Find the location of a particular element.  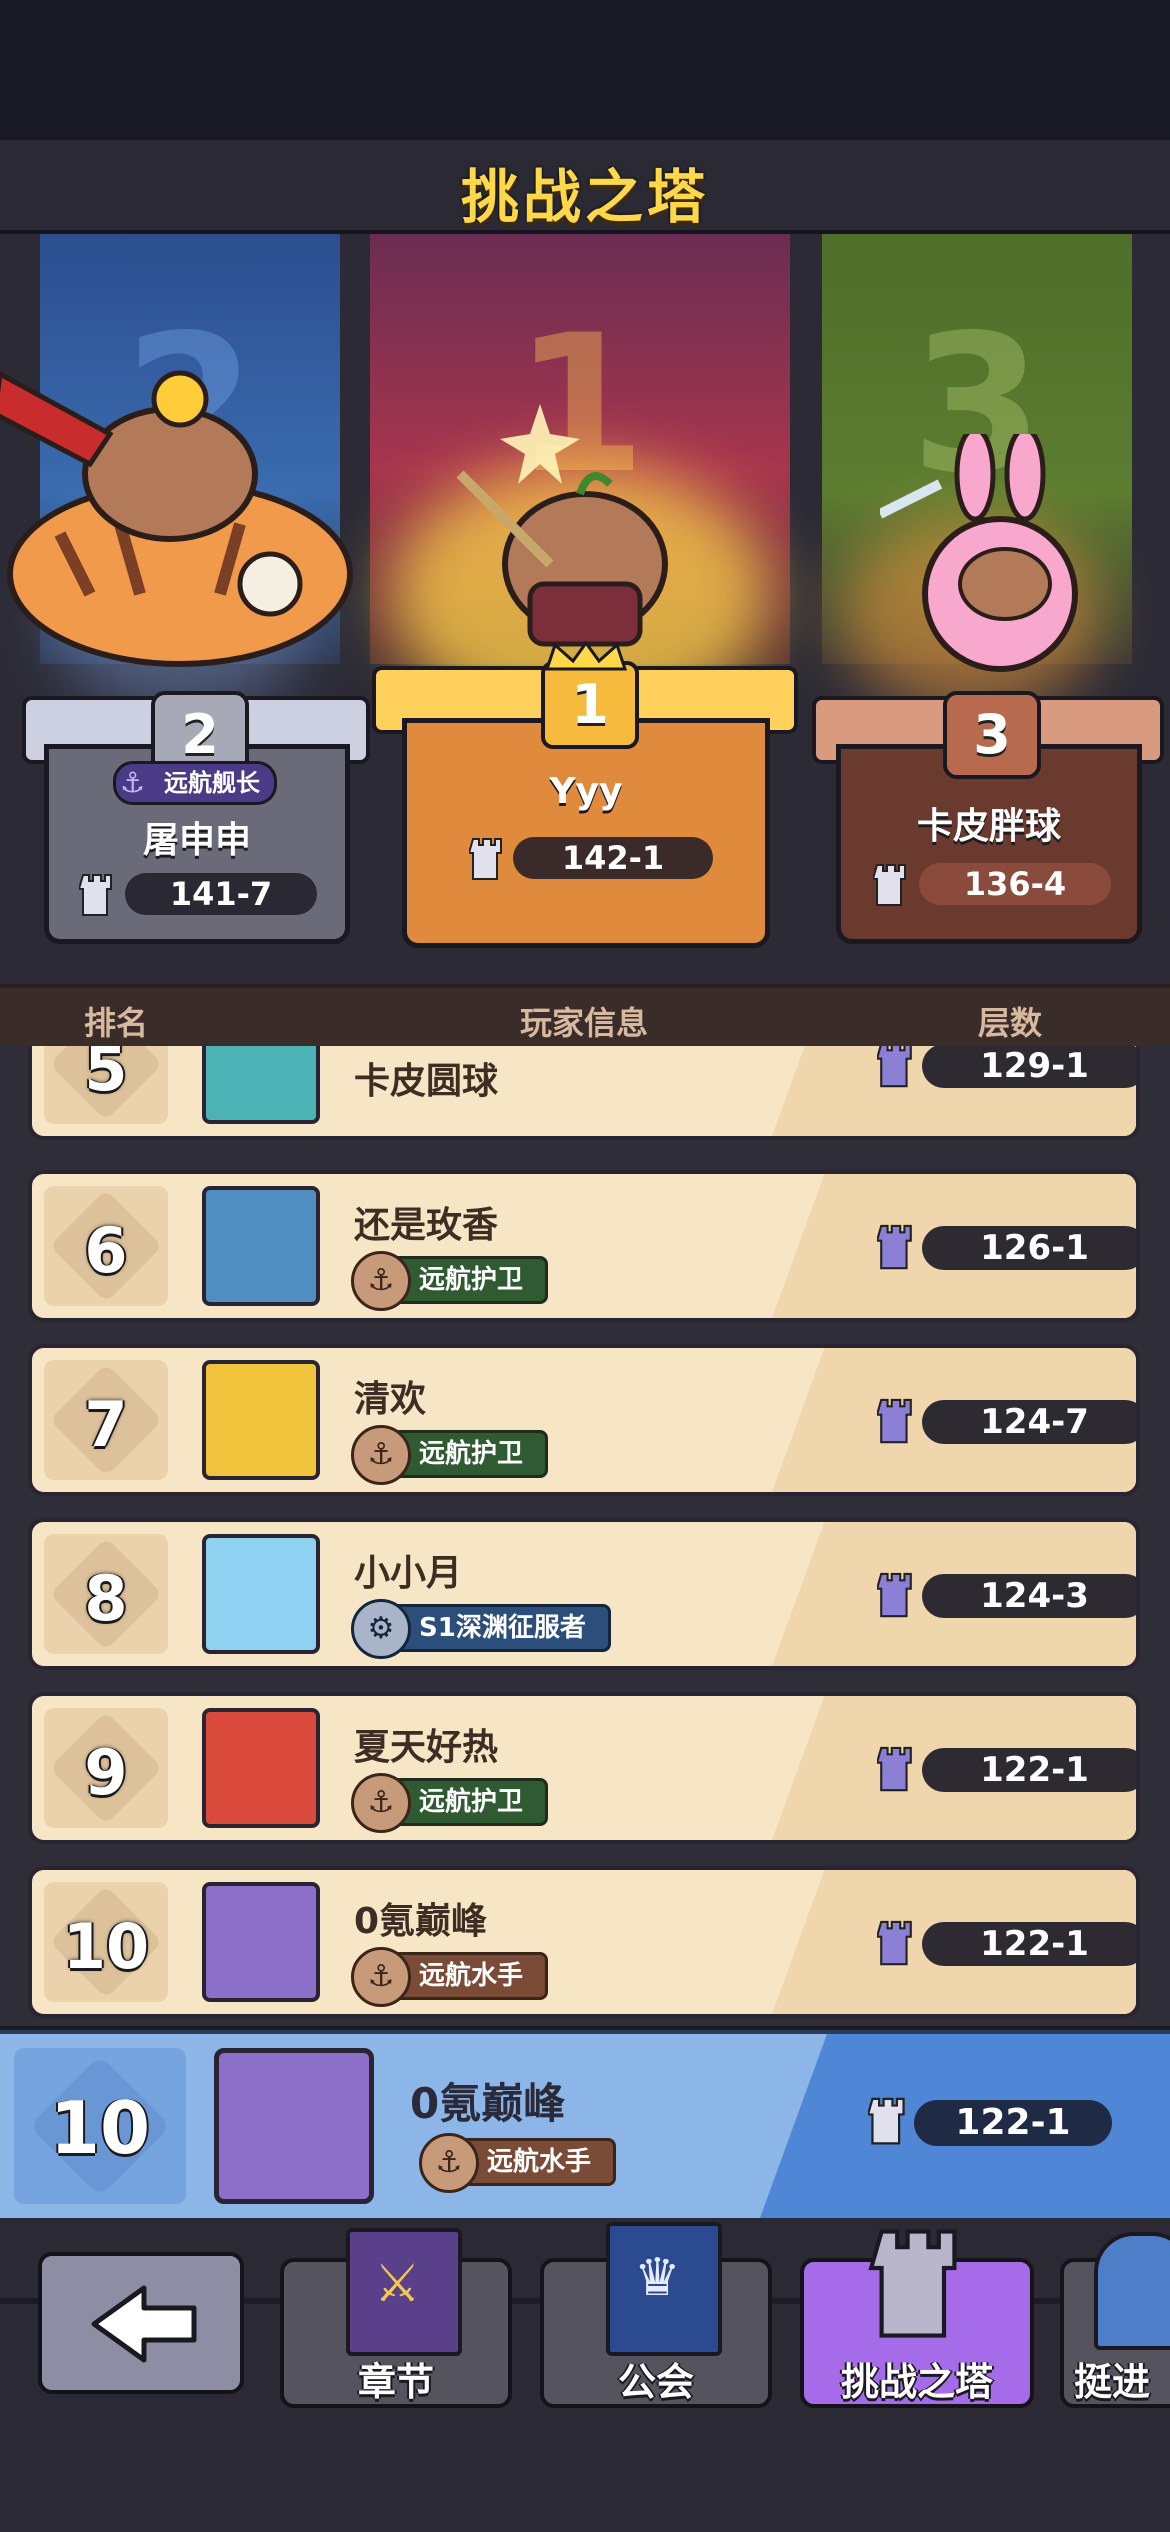

tab-label: 章节 is located at coordinates (395, 2382).